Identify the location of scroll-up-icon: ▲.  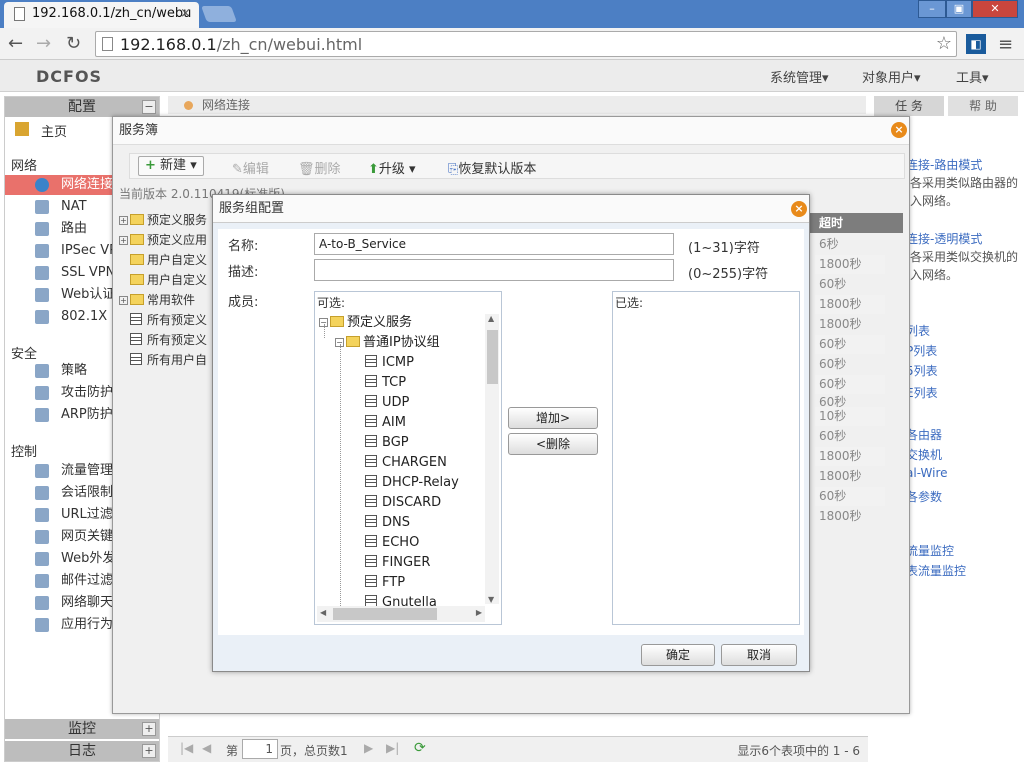
(491, 318).